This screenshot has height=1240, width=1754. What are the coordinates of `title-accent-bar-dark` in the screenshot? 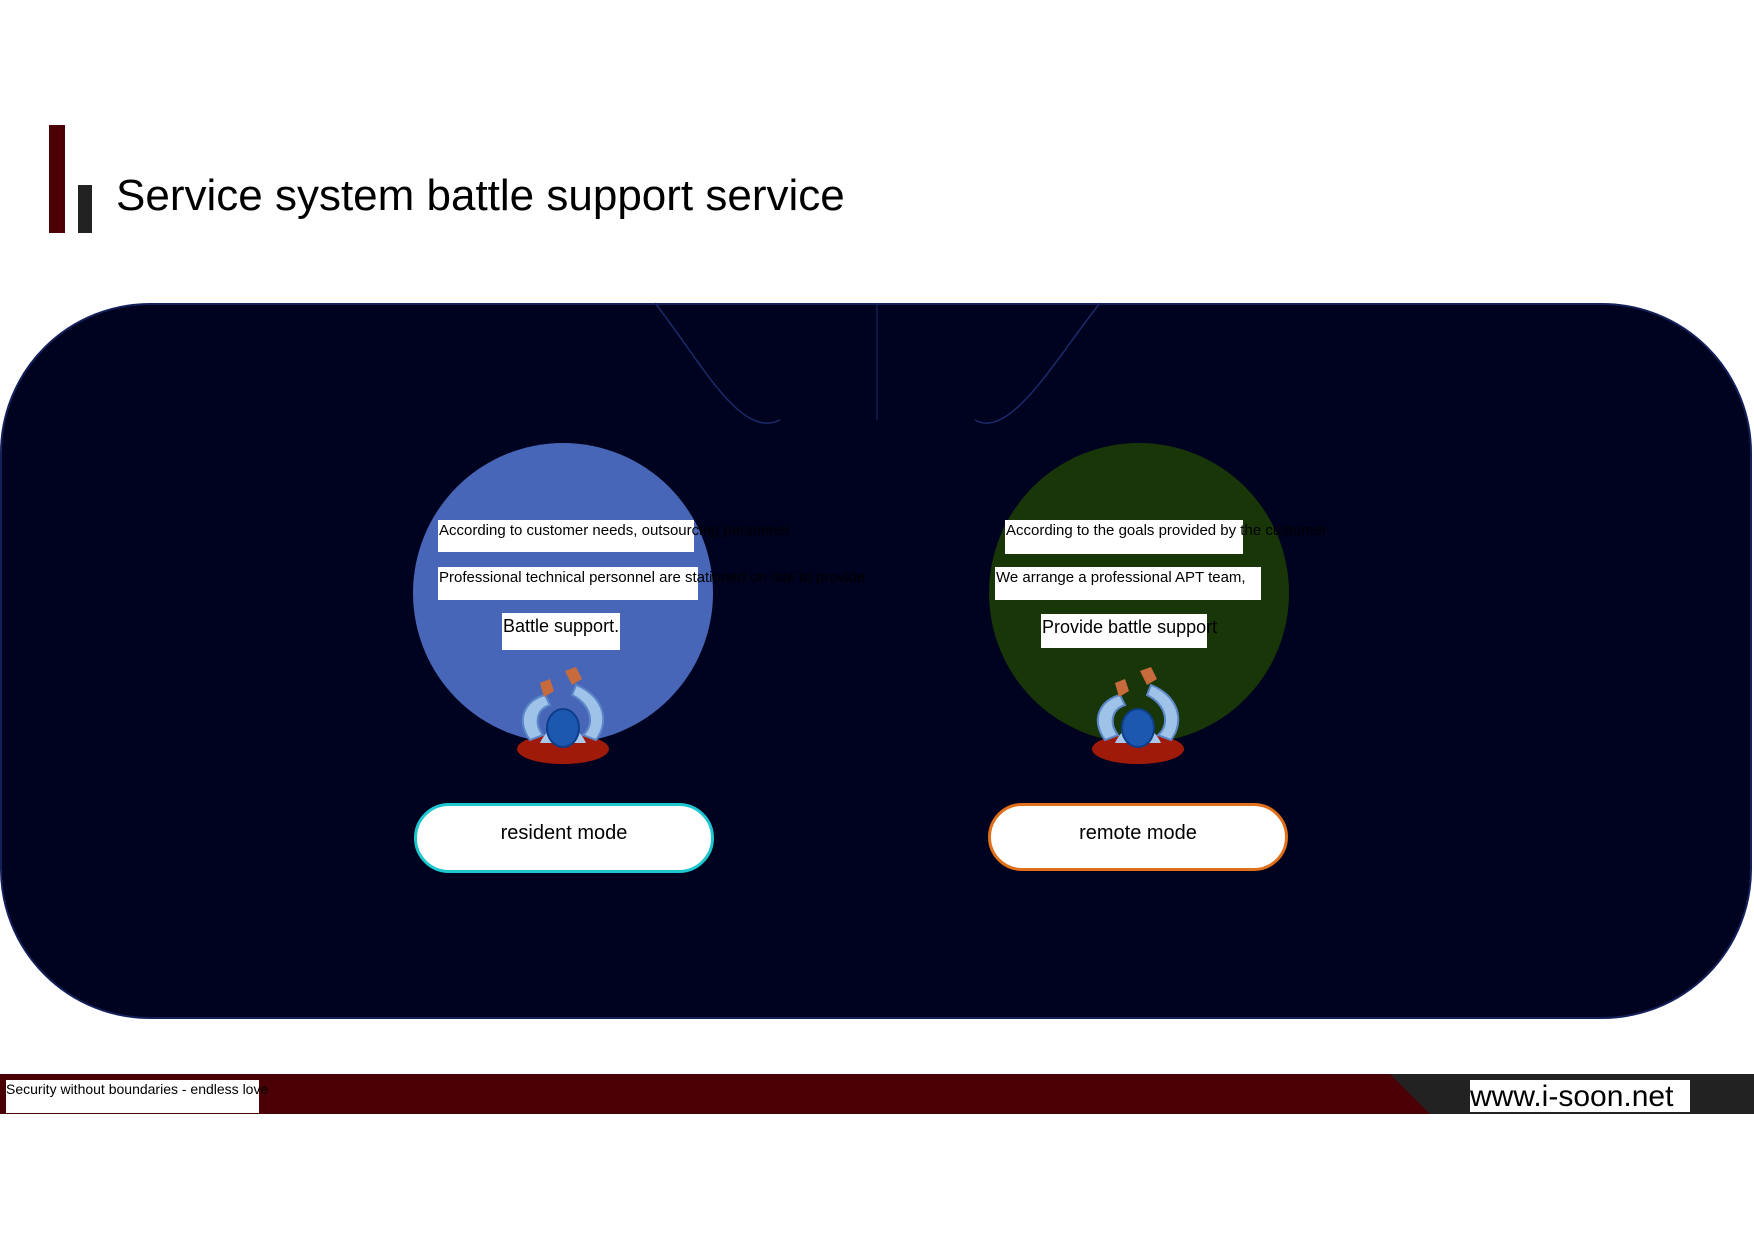 It's located at (85, 209).